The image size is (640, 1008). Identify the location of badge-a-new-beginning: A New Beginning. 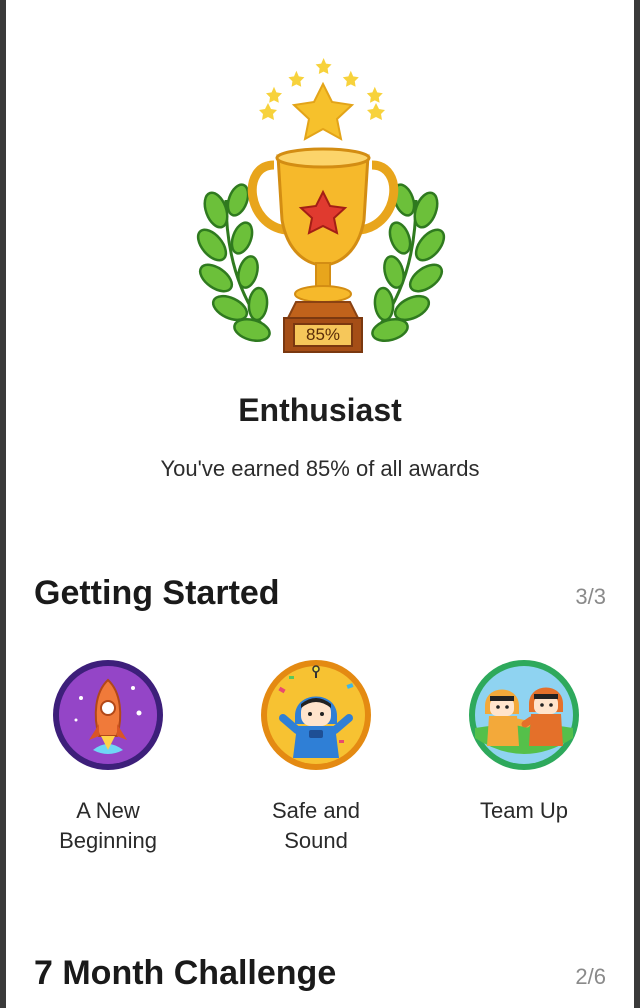
(108, 757).